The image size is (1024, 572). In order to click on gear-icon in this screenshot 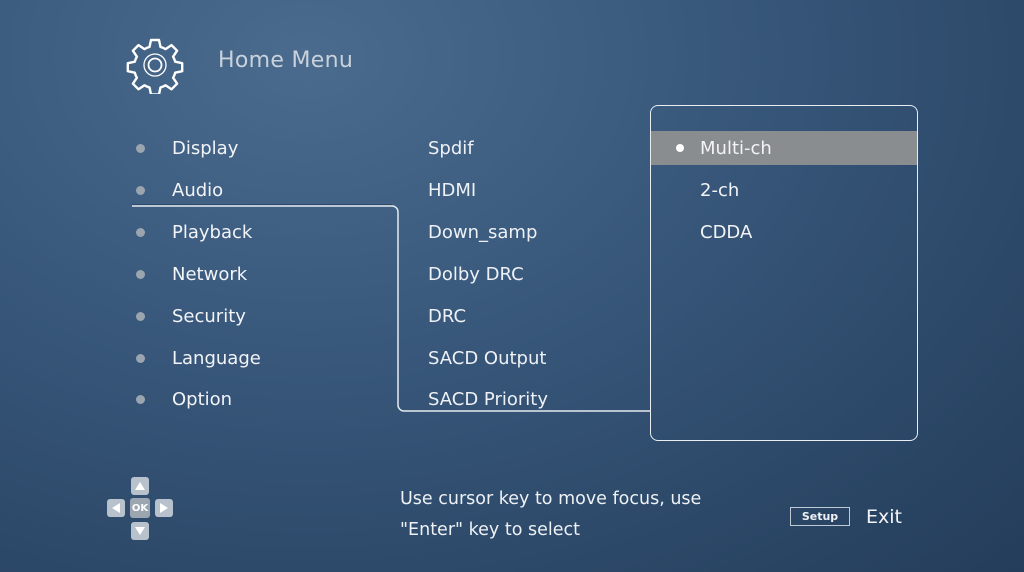, I will do `click(155, 66)`.